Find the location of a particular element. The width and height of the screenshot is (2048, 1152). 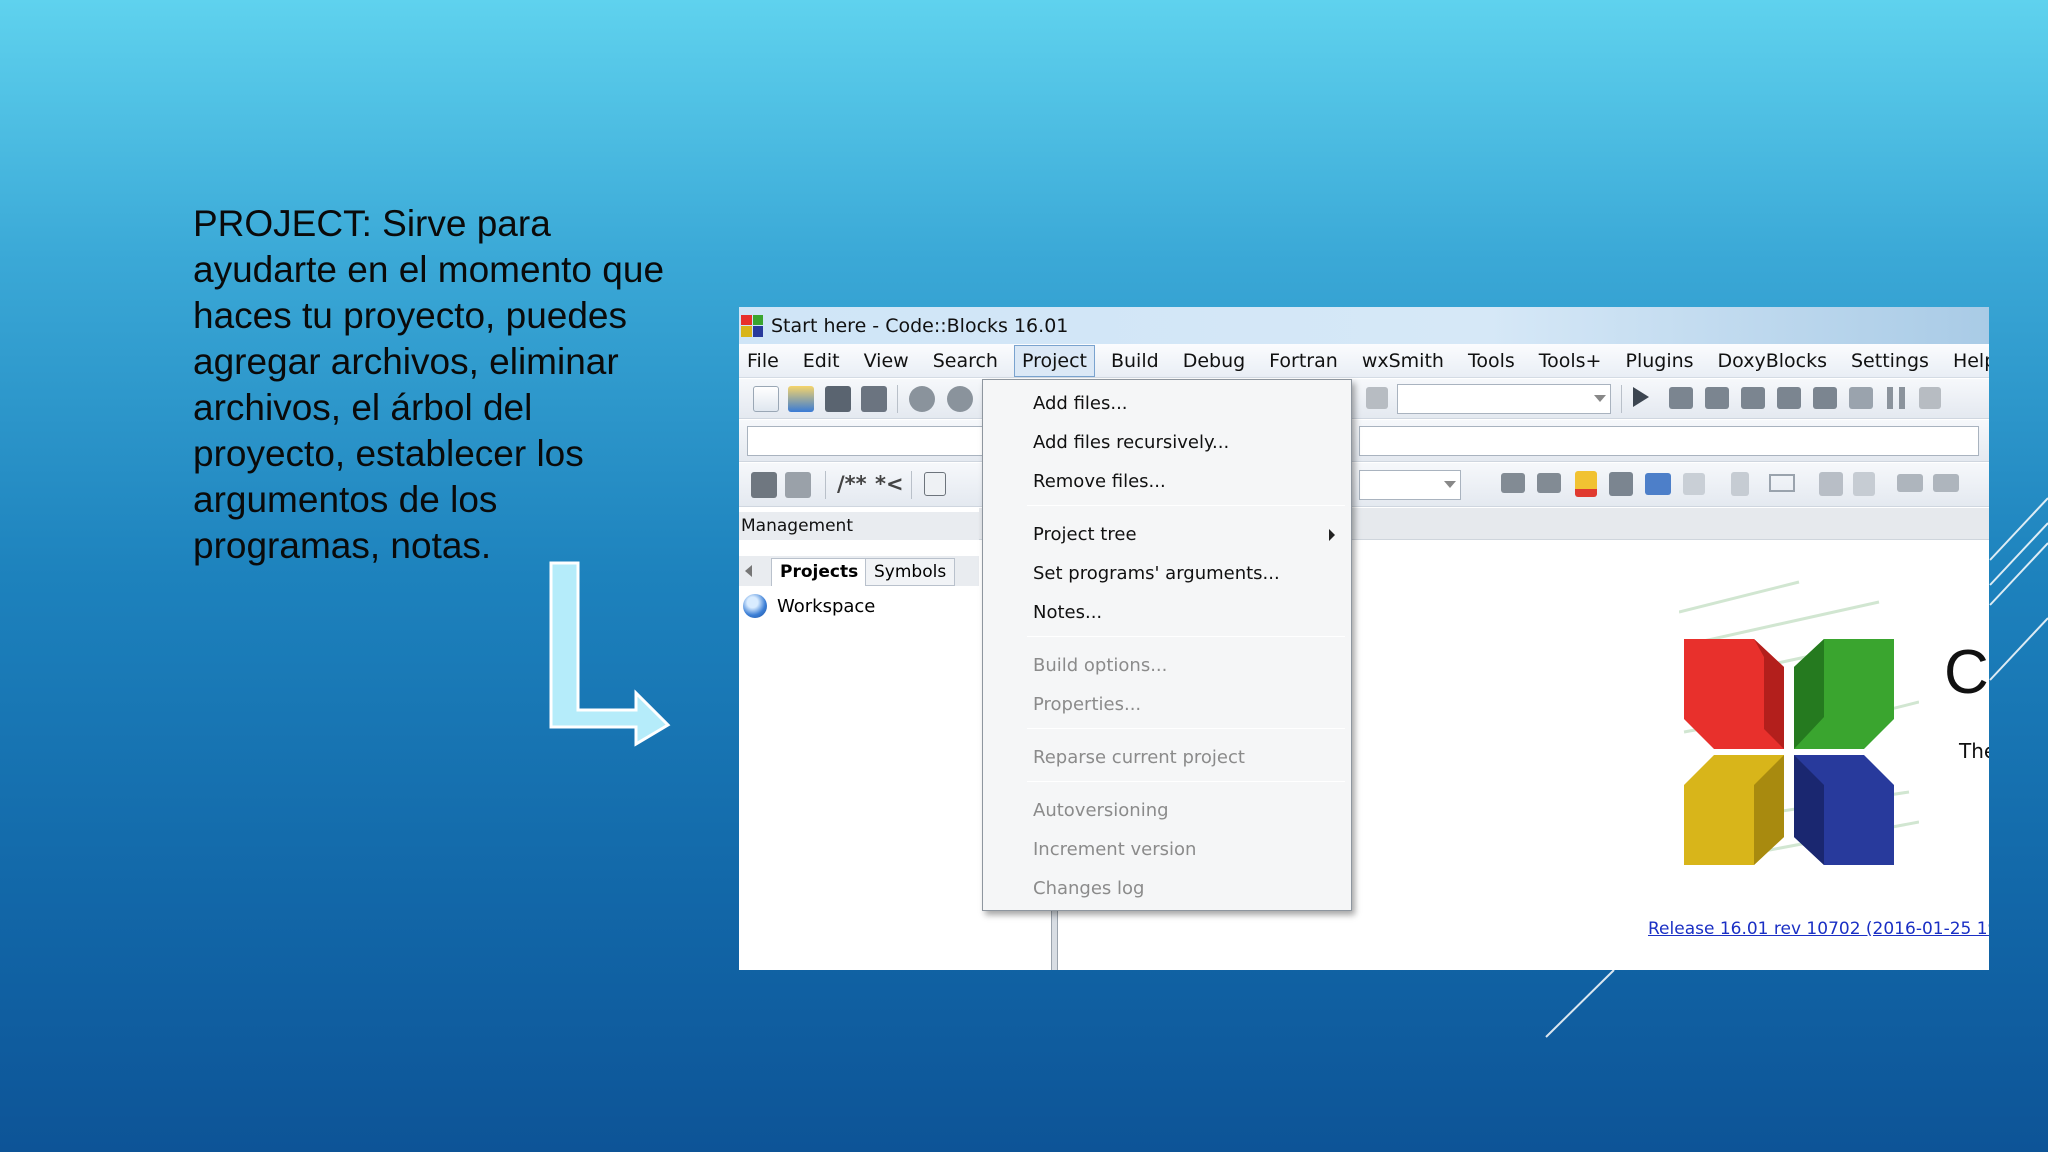

save-icon is located at coordinates (838, 399).